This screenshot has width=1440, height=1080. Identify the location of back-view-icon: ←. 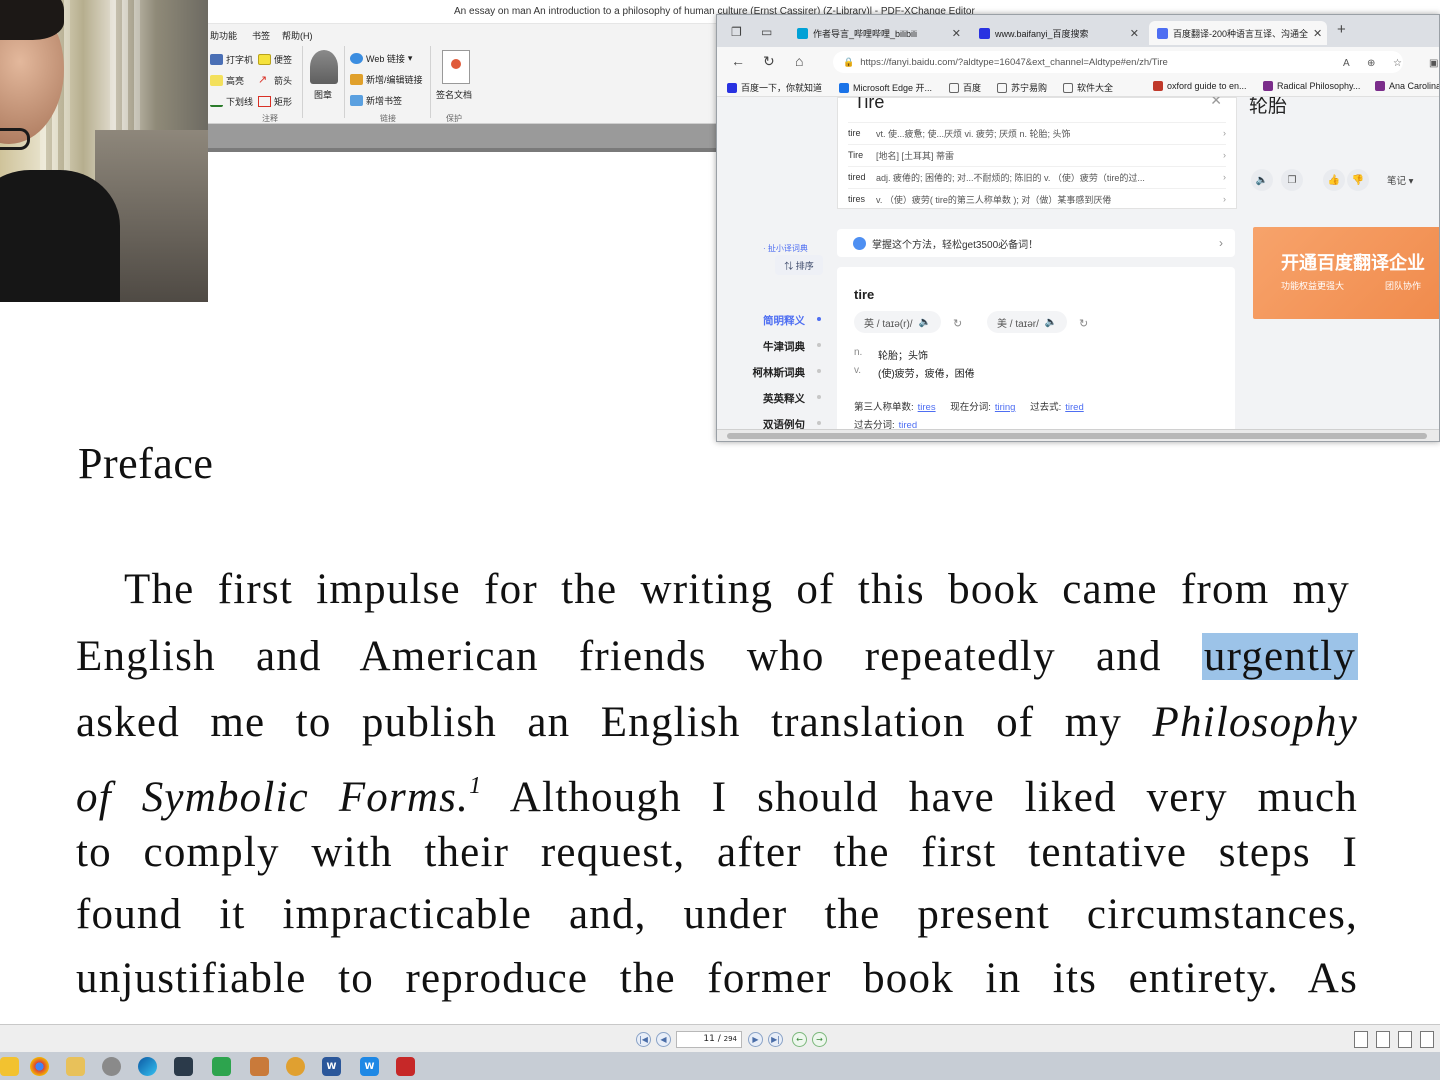
(799, 1039).